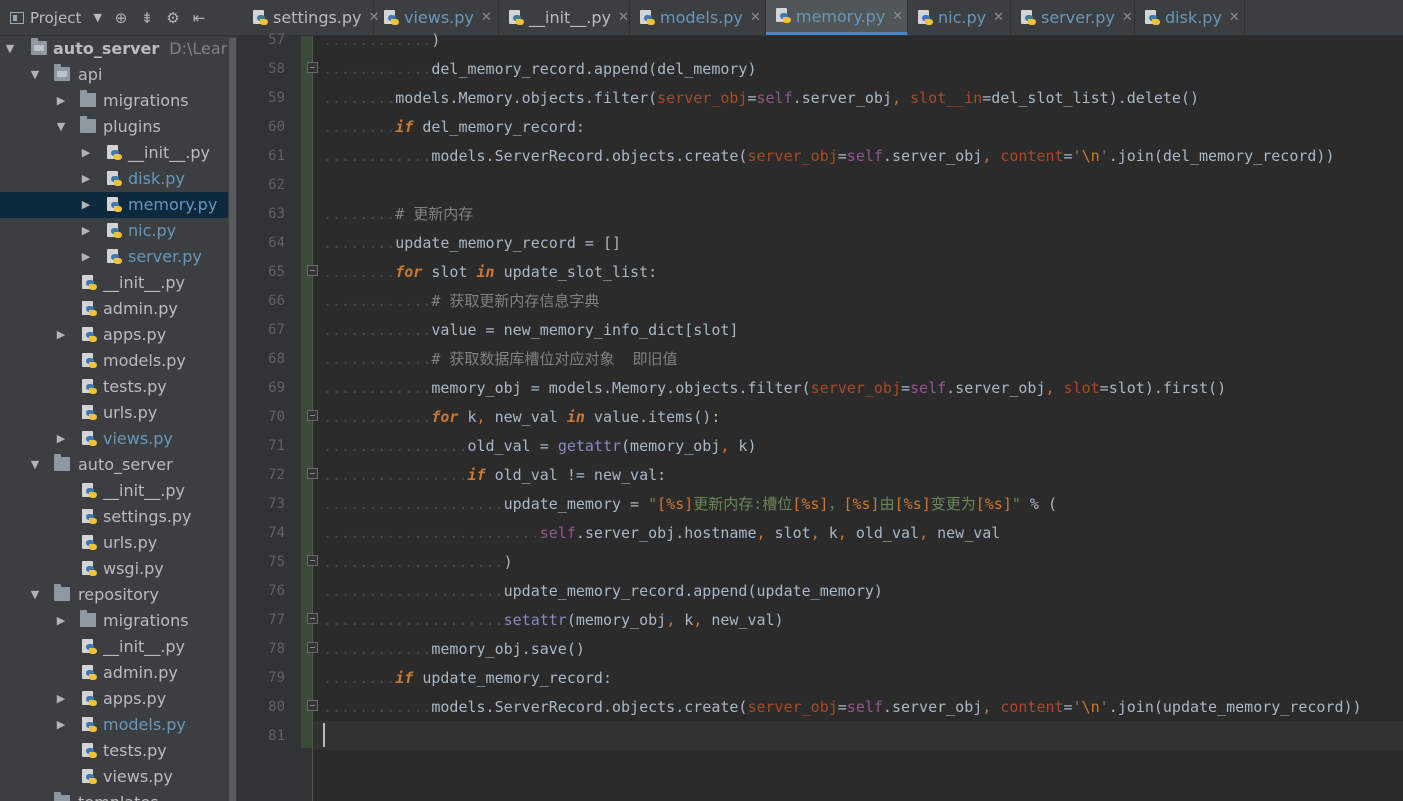  I want to click on collapse-icon: ⇟, so click(147, 18).